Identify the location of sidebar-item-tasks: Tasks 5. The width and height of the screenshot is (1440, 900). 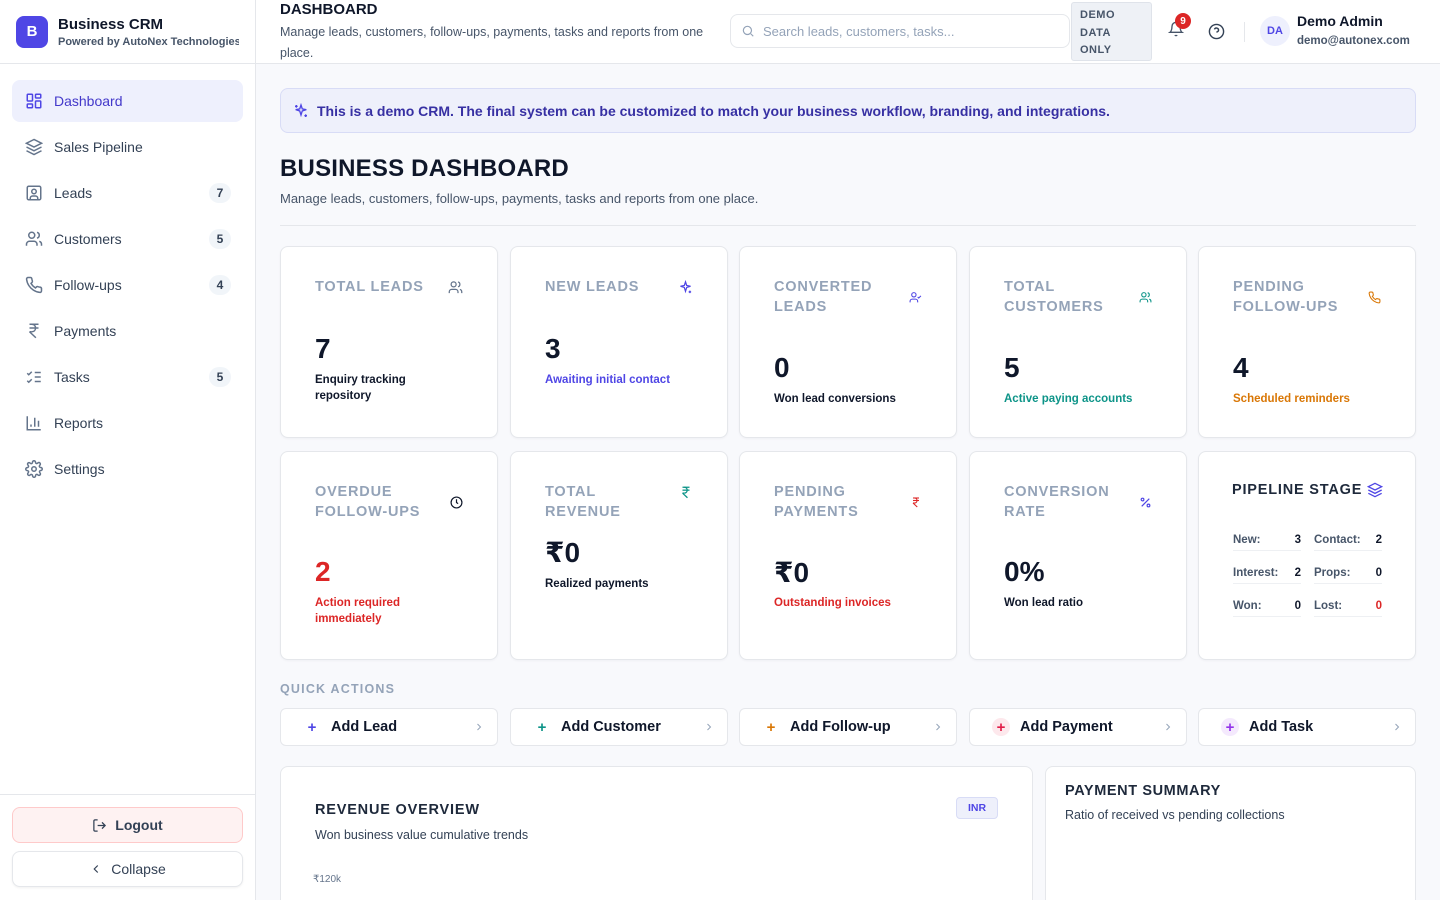
(127, 377).